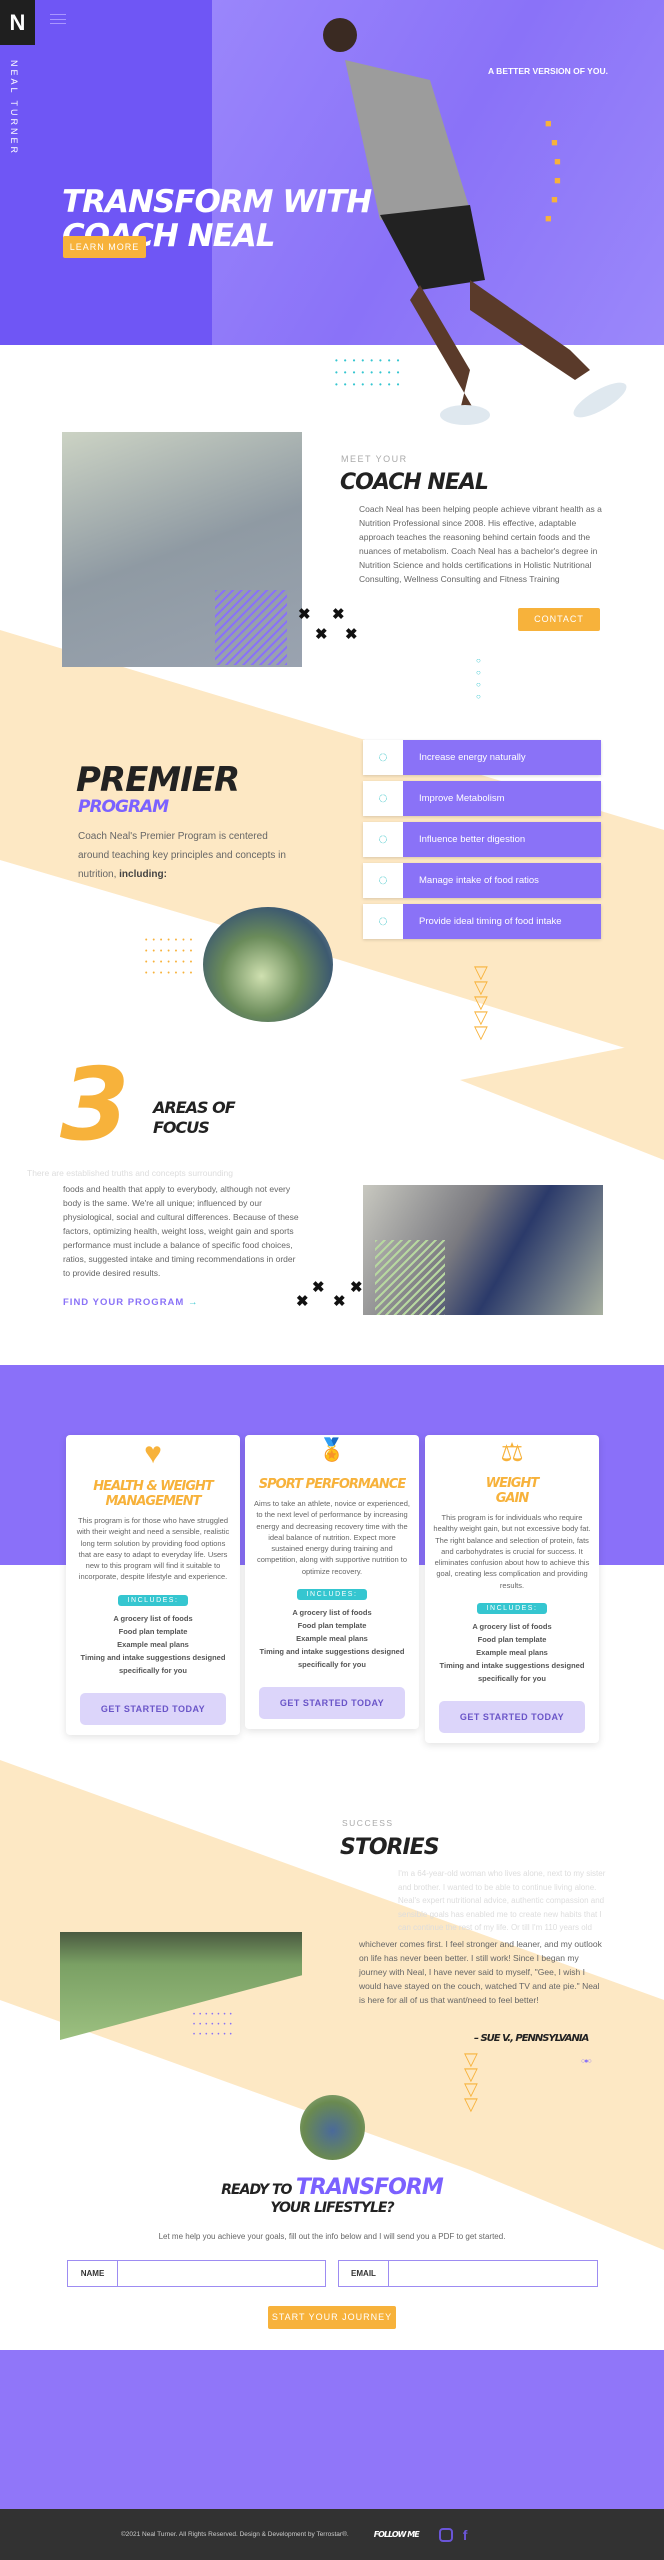  Describe the element at coordinates (502, 921) in the screenshot. I see `benefit-label: Provide ideal timing of food intake` at that location.